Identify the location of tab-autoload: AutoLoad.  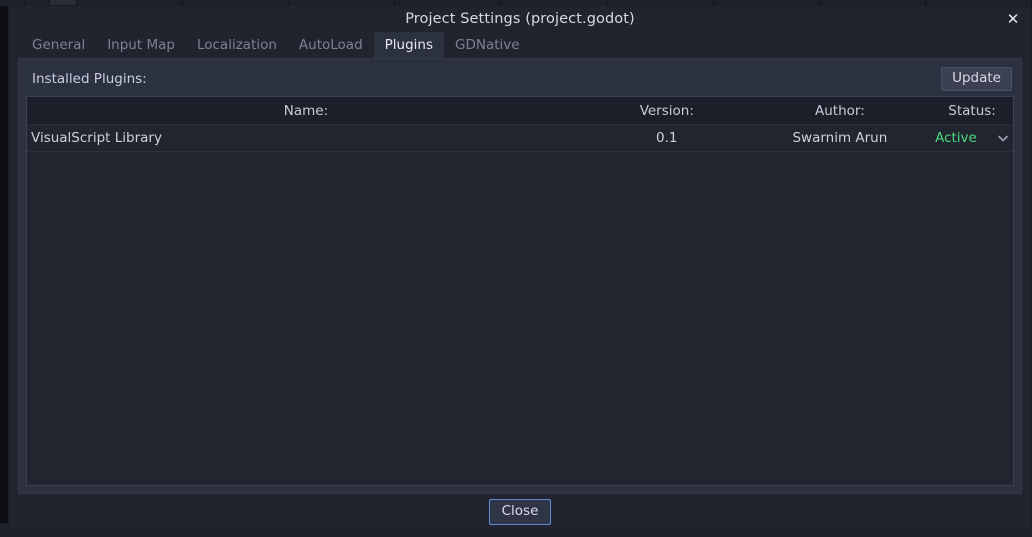
(331, 45).